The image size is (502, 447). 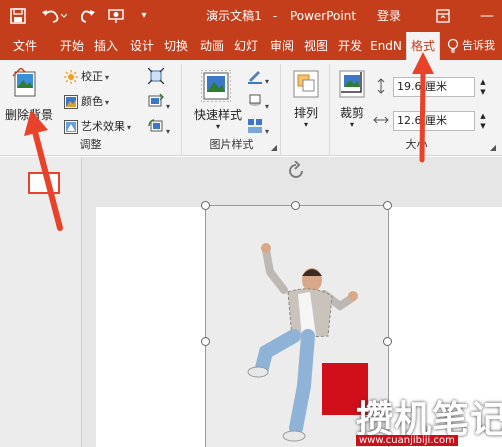 What do you see at coordinates (176, 46) in the screenshot?
I see `tab-transitions: 切换` at bounding box center [176, 46].